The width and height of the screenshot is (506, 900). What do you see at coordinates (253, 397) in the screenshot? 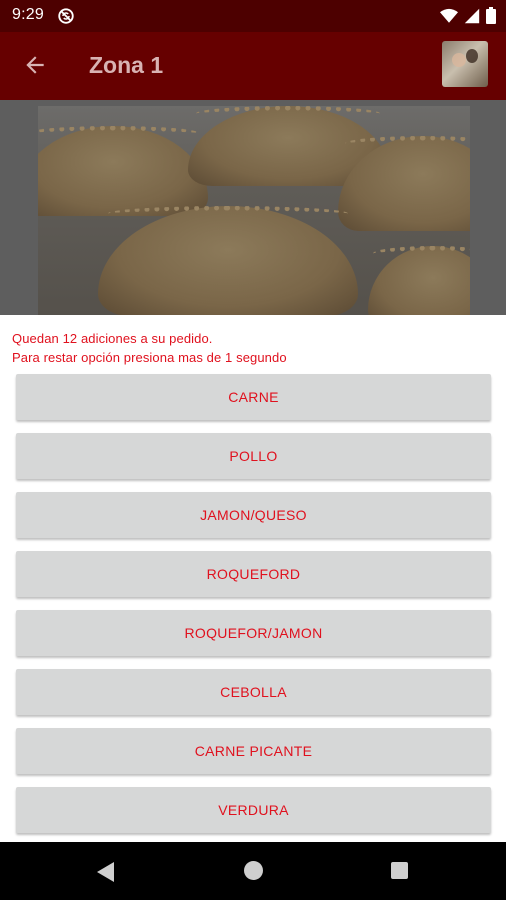
I see `option-button-carne: CARNE` at bounding box center [253, 397].